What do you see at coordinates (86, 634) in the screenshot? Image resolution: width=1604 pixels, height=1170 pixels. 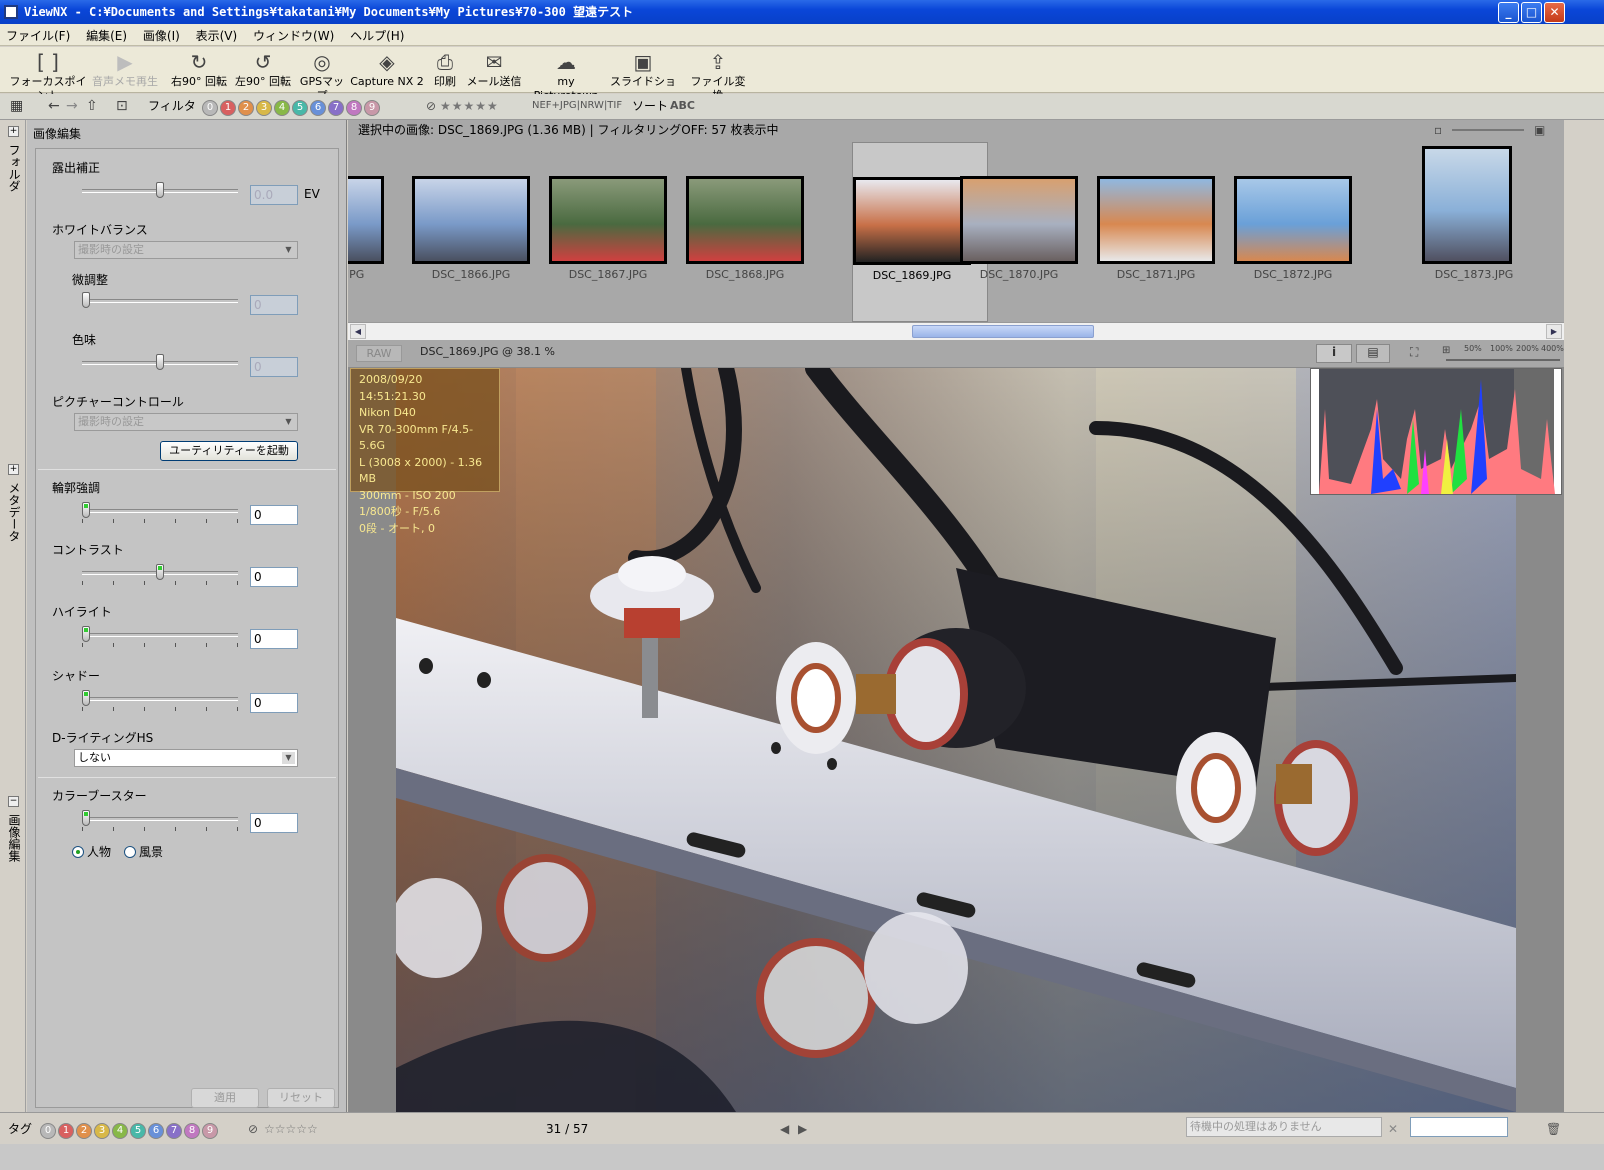 I see `highlight-slider-thumb` at bounding box center [86, 634].